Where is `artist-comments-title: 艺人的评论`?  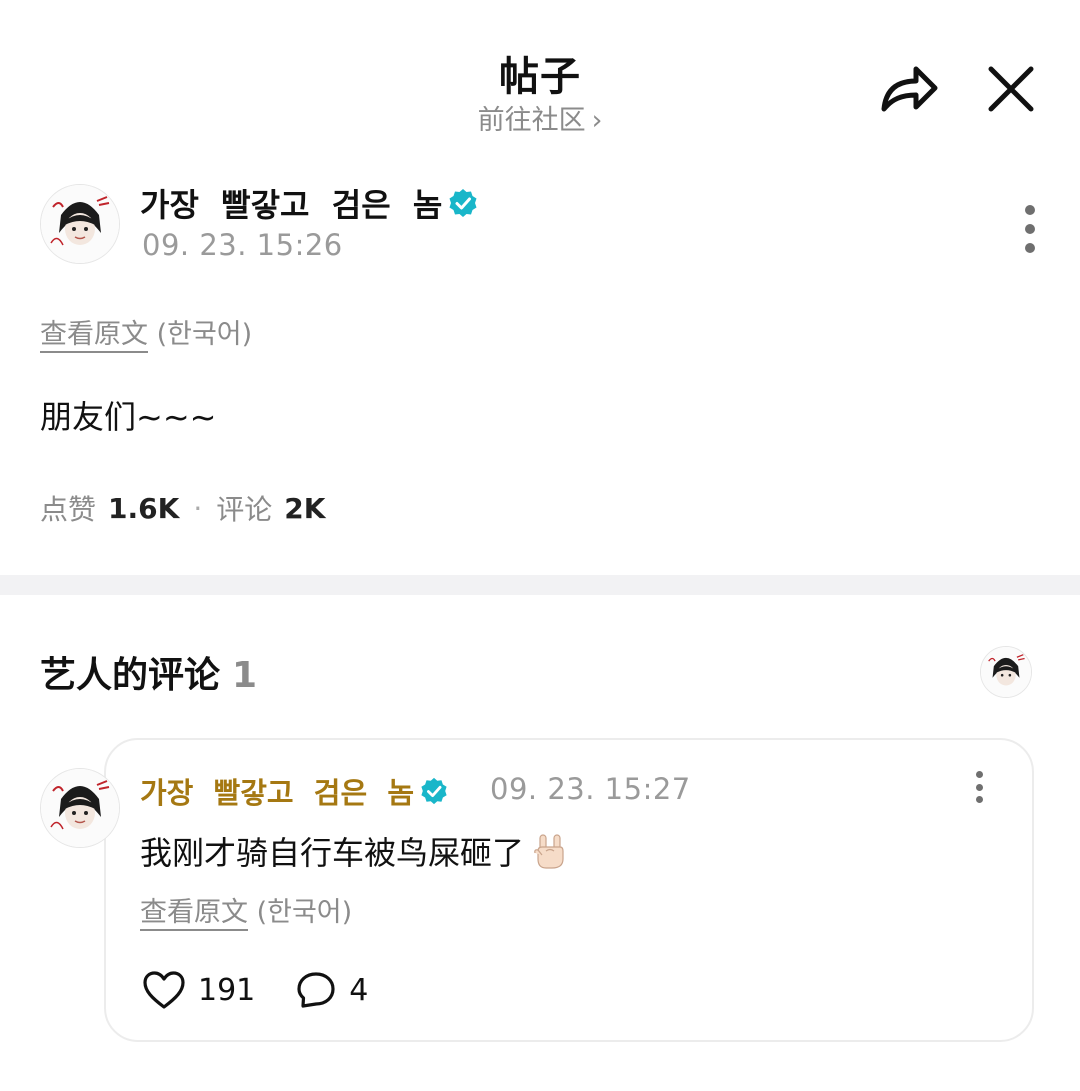 artist-comments-title: 艺人的评论 is located at coordinates (130, 675).